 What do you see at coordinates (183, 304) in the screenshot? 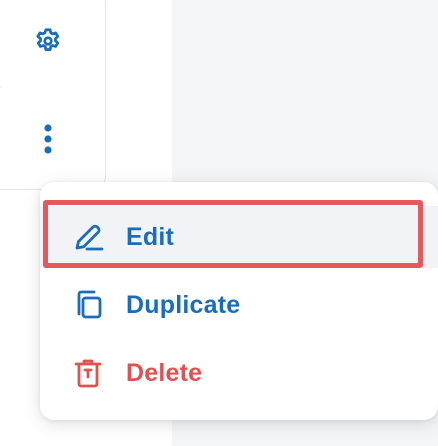
I see `menu-item-label: Duplicate` at bounding box center [183, 304].